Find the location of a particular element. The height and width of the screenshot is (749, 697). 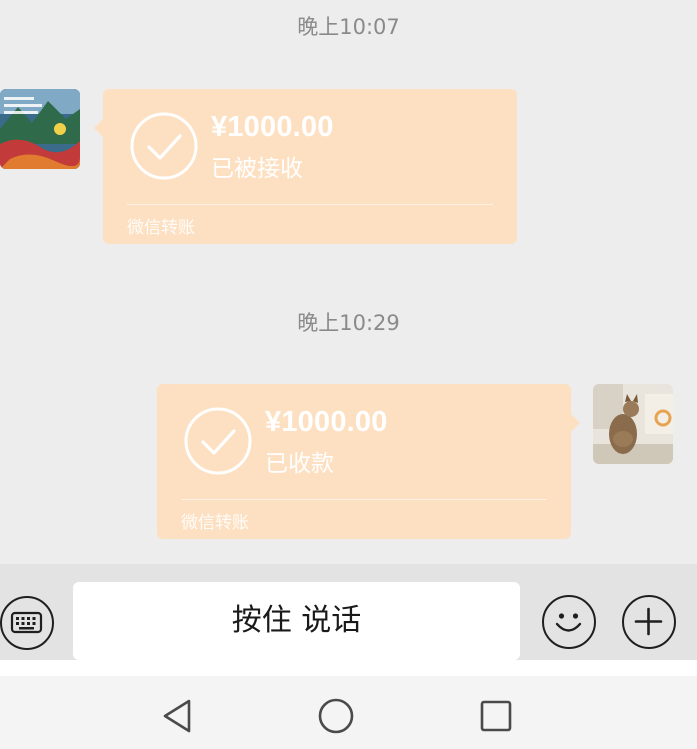

timestamp: 晚上10:29 is located at coordinates (348, 323).